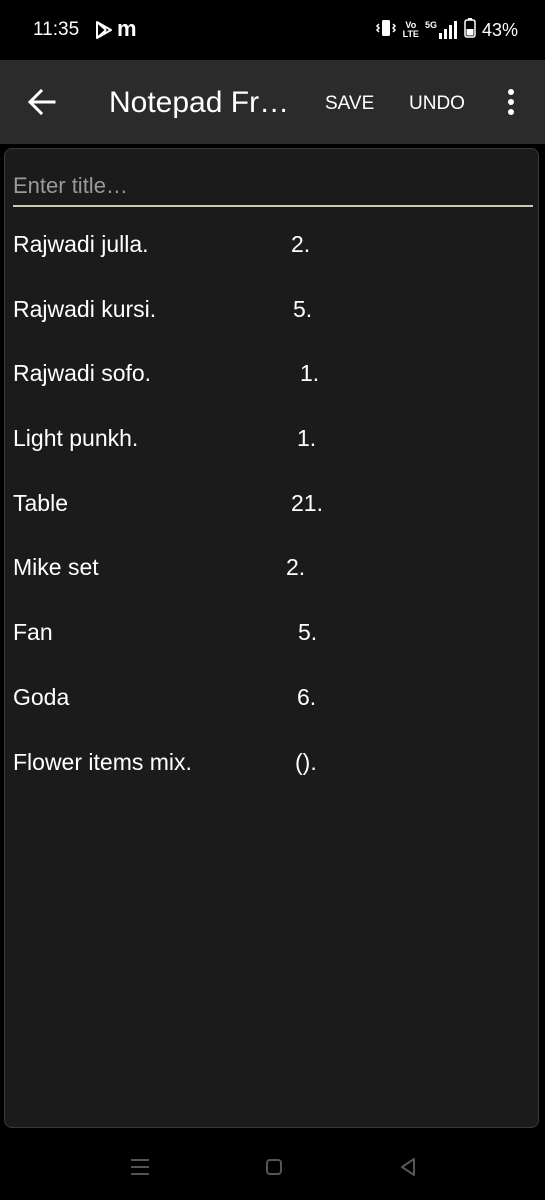 This screenshot has width=545, height=1200. Describe the element at coordinates (102, 761) in the screenshot. I see `note-line-item: Flower items mix.` at that location.